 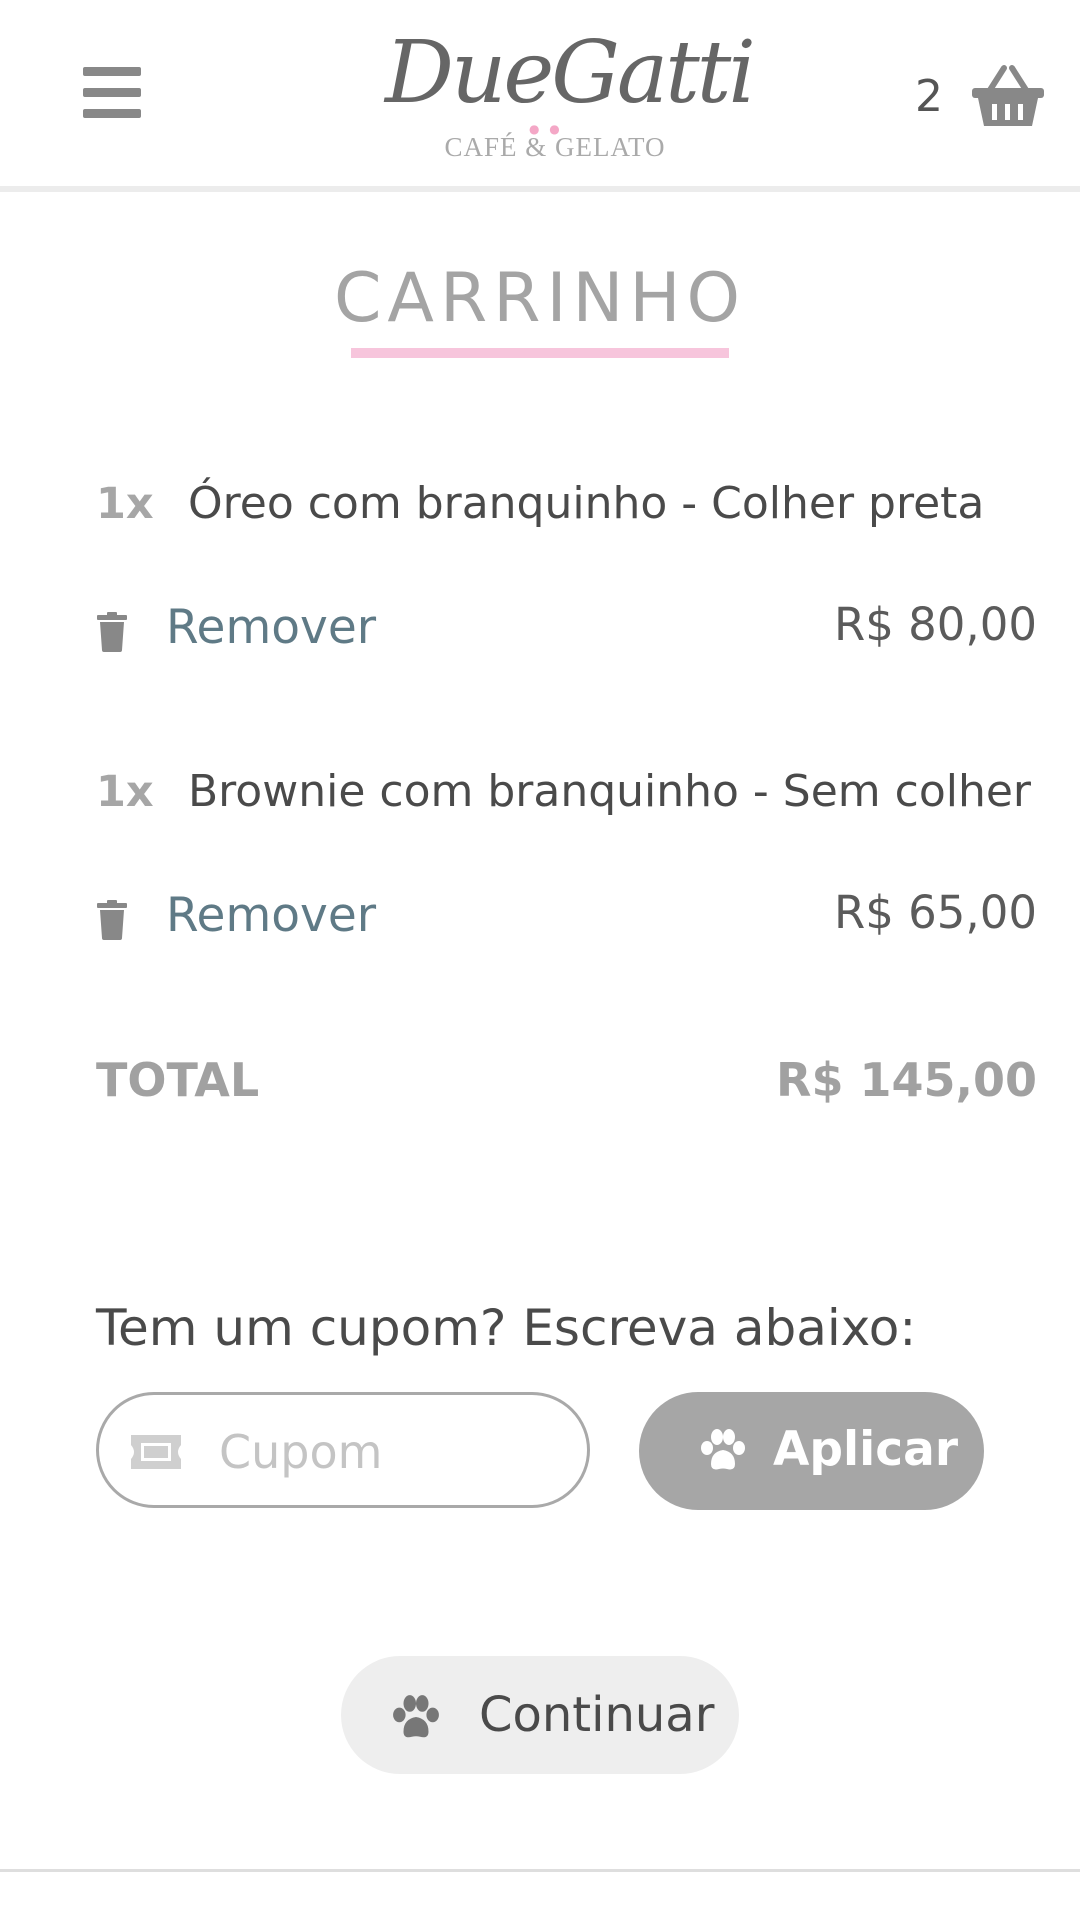 I want to click on item-price: R$ 80,00, so click(x=935, y=624).